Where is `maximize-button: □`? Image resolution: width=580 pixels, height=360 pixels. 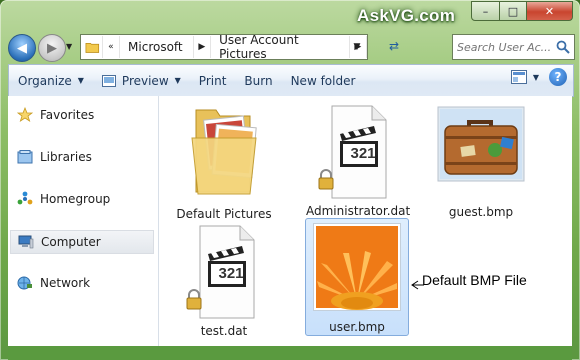
maximize-button: □ is located at coordinates (513, 11).